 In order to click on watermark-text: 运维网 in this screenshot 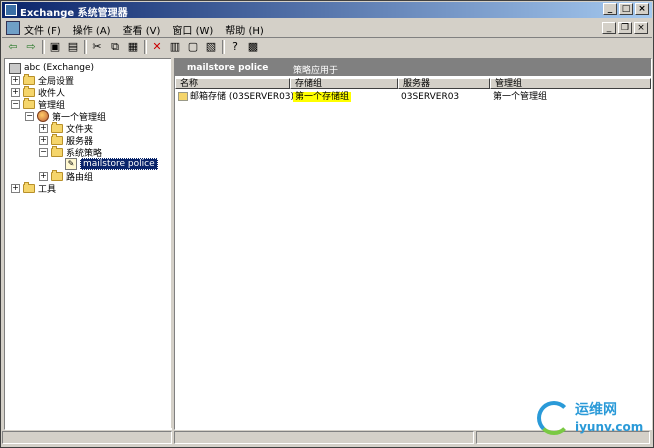, I will do `click(596, 410)`.